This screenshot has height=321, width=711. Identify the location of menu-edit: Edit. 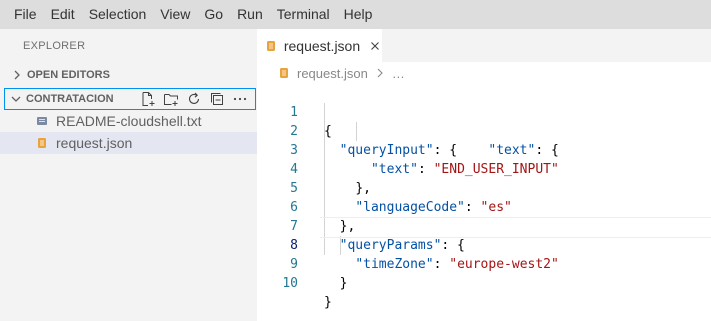
(63, 14).